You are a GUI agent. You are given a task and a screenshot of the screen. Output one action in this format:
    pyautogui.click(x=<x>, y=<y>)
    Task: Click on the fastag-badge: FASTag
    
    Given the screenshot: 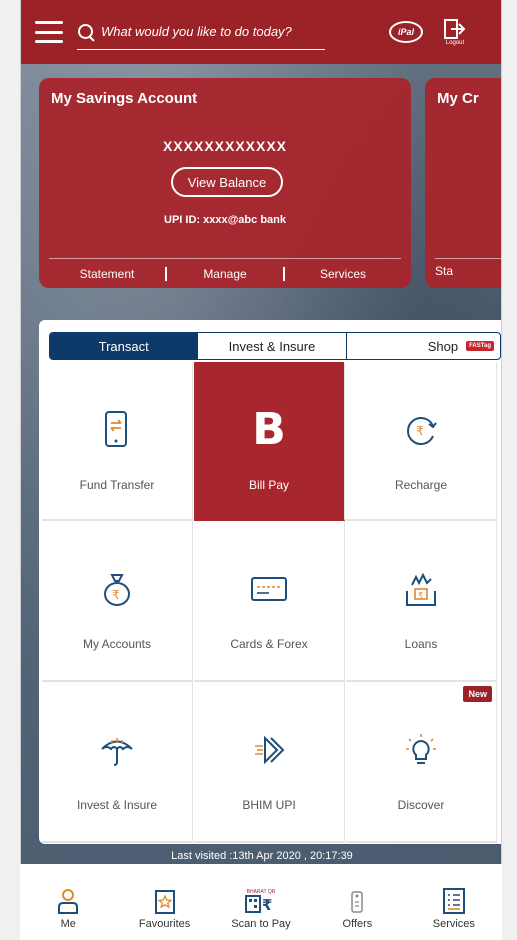 What is the action you would take?
    pyautogui.click(x=480, y=346)
    